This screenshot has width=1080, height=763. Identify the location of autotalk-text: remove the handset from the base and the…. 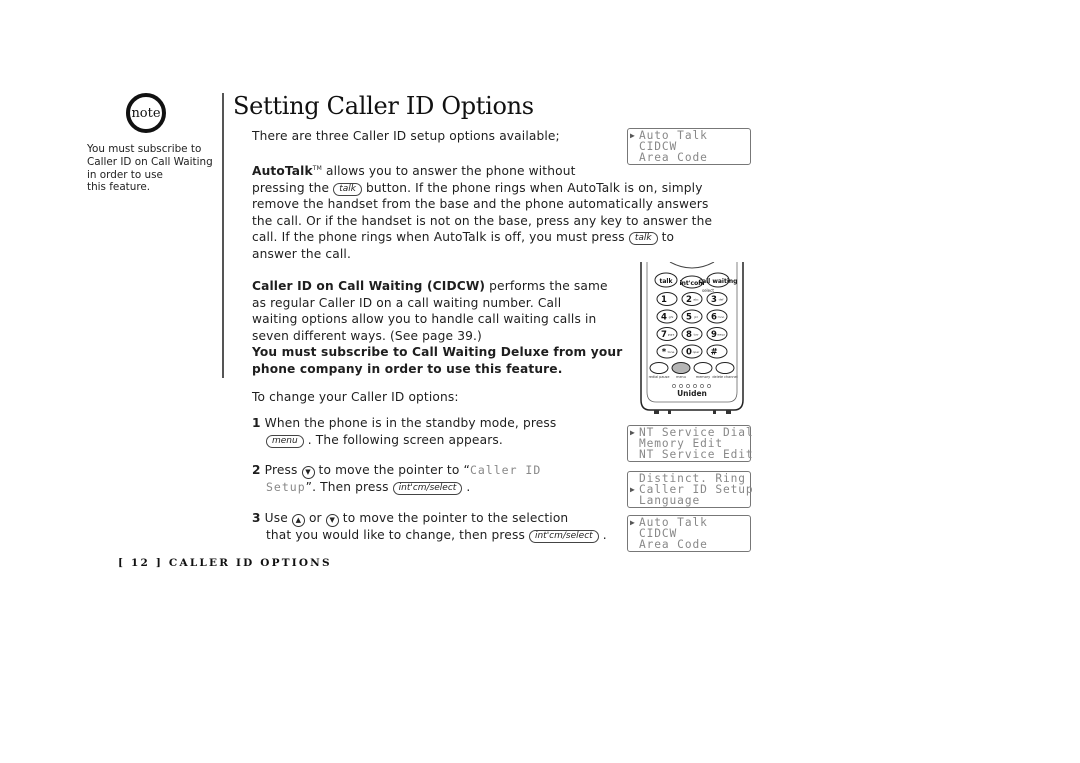
(480, 204).